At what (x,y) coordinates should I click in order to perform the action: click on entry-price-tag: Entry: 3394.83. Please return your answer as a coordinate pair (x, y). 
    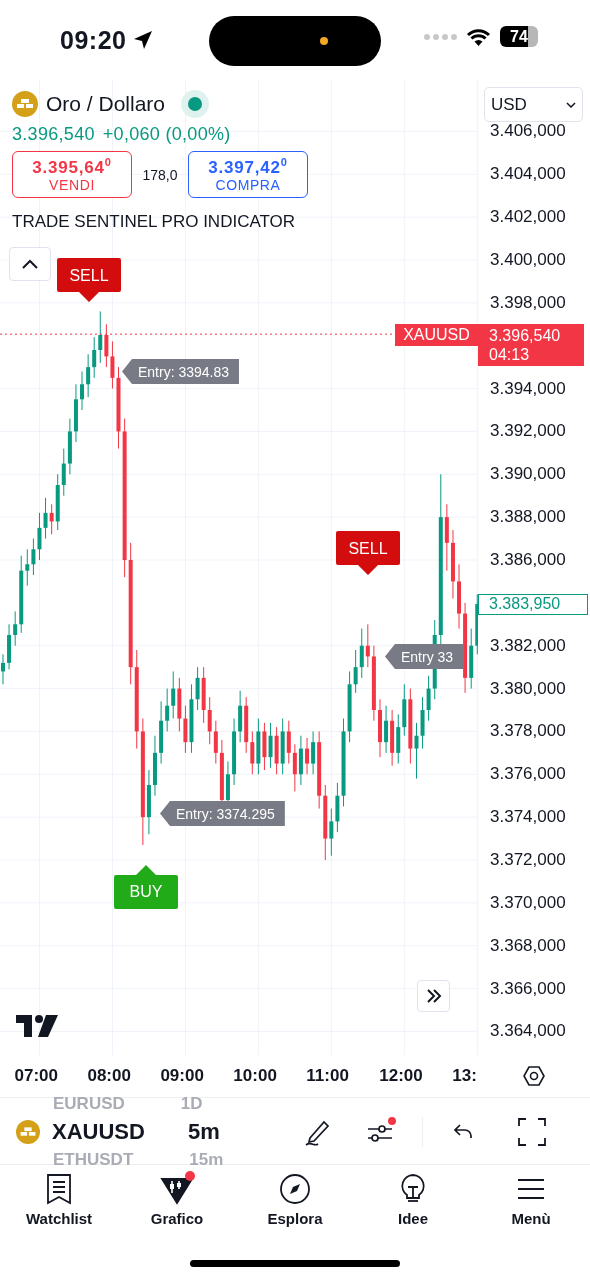
    Looking at the image, I should click on (181, 371).